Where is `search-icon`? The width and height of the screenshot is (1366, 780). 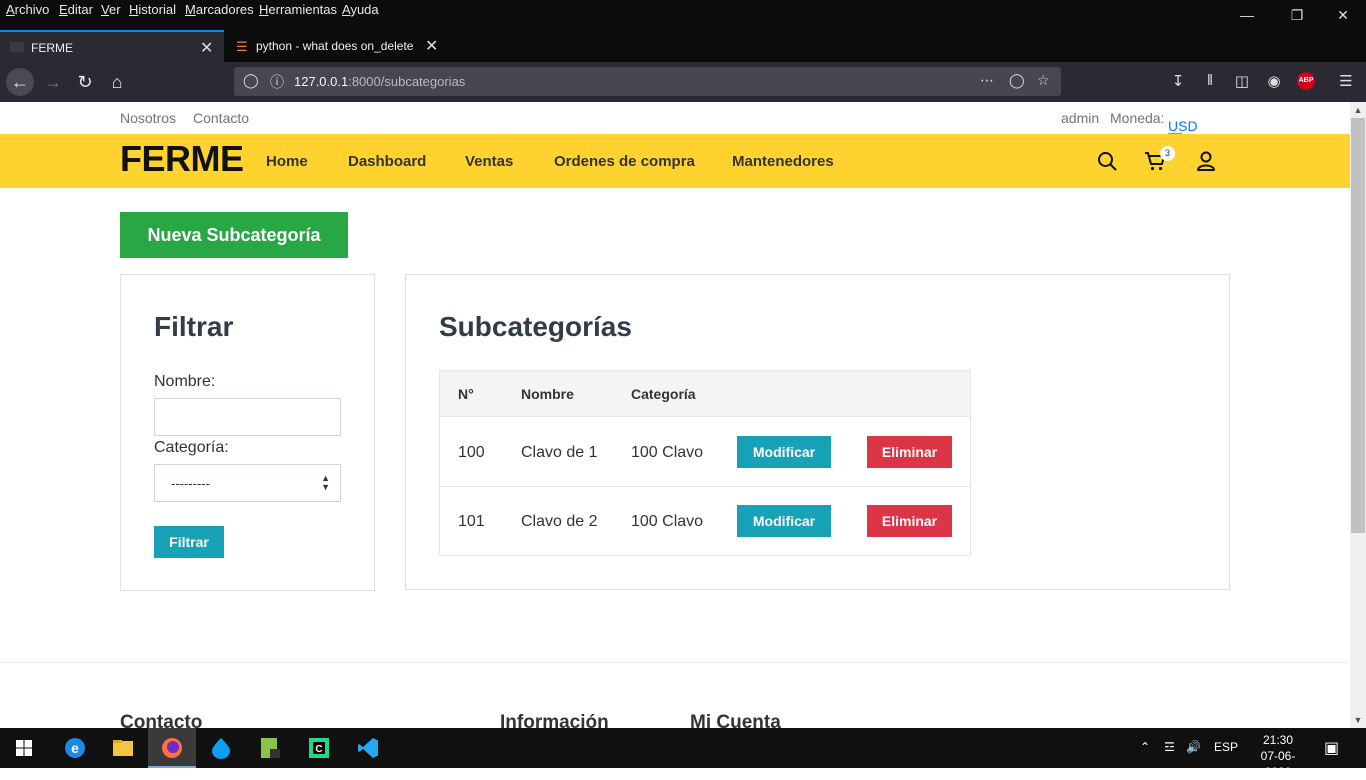 search-icon is located at coordinates (1107, 161).